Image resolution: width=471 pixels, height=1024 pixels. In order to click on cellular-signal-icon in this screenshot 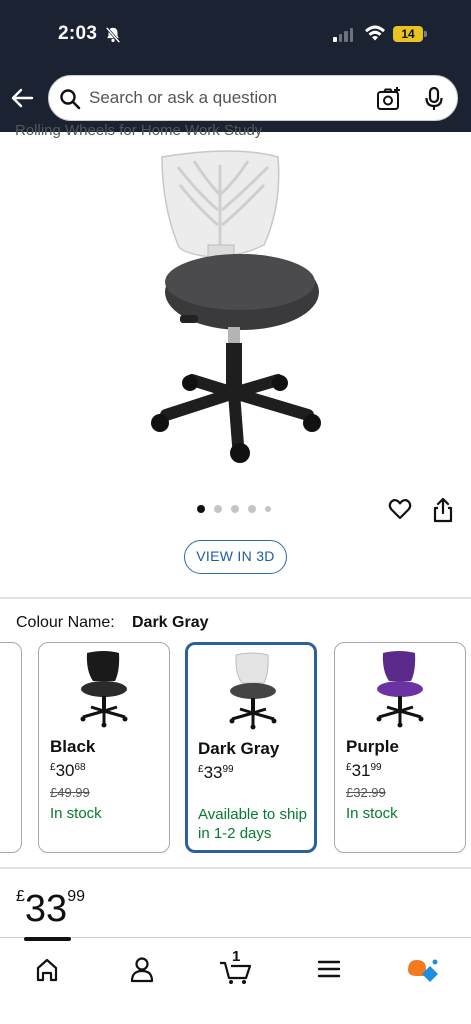, I will do `click(343, 35)`.